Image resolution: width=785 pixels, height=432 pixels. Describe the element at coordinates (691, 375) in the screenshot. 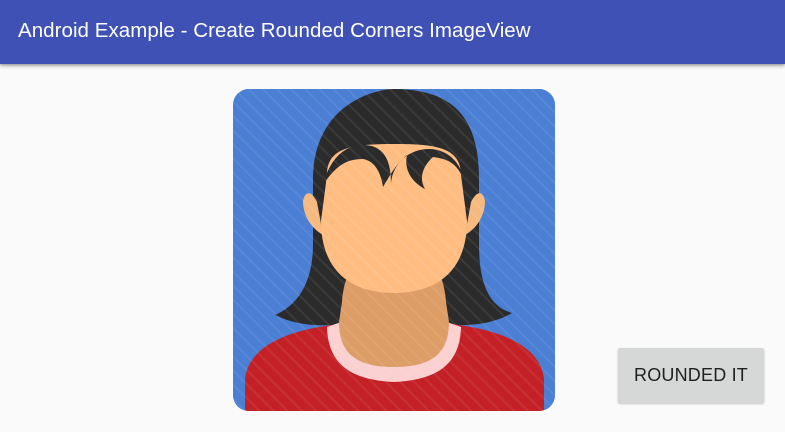

I see `rounded-it-button: ROUNDED IT` at that location.